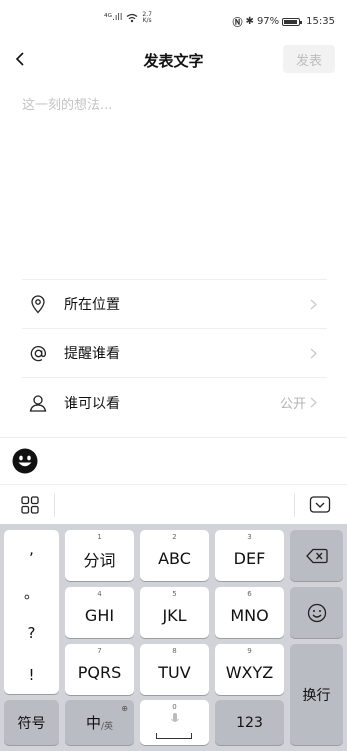  What do you see at coordinates (92, 305) in the screenshot?
I see `option-location-label: 所在位置` at bounding box center [92, 305].